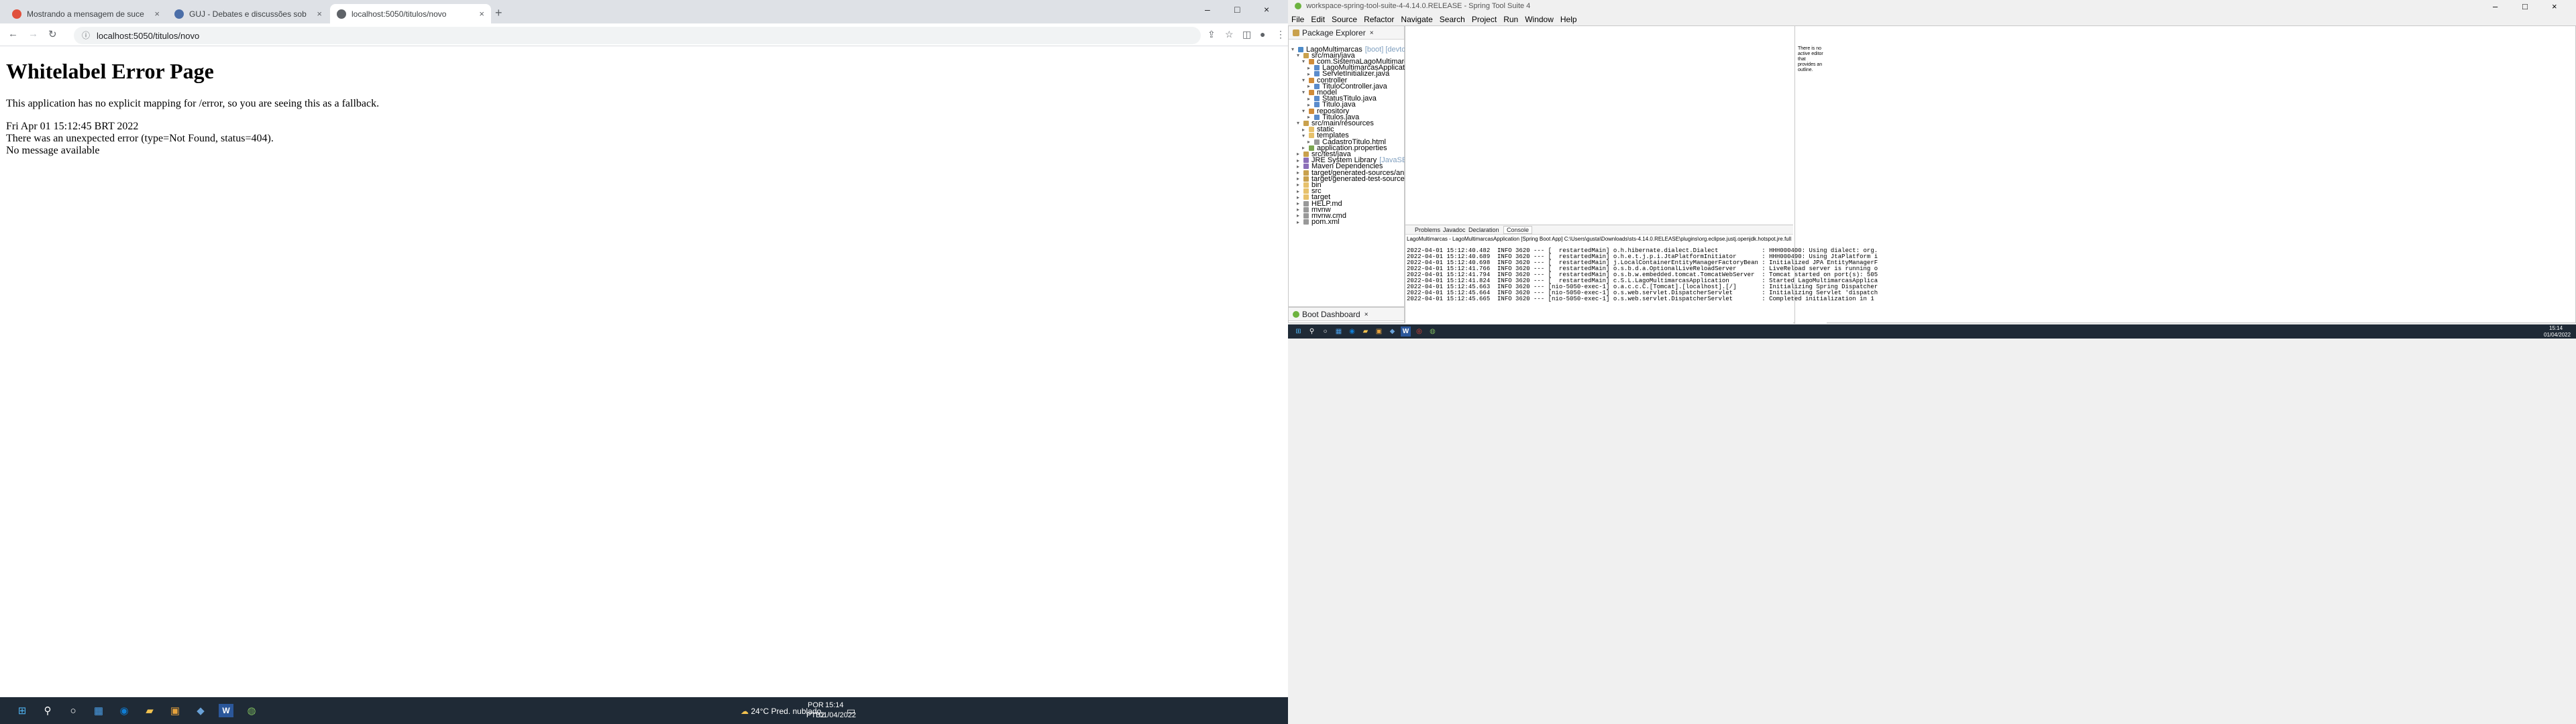 Image resolution: width=2576 pixels, height=724 pixels. I want to click on tab-declaration: Declaration, so click(1483, 230).